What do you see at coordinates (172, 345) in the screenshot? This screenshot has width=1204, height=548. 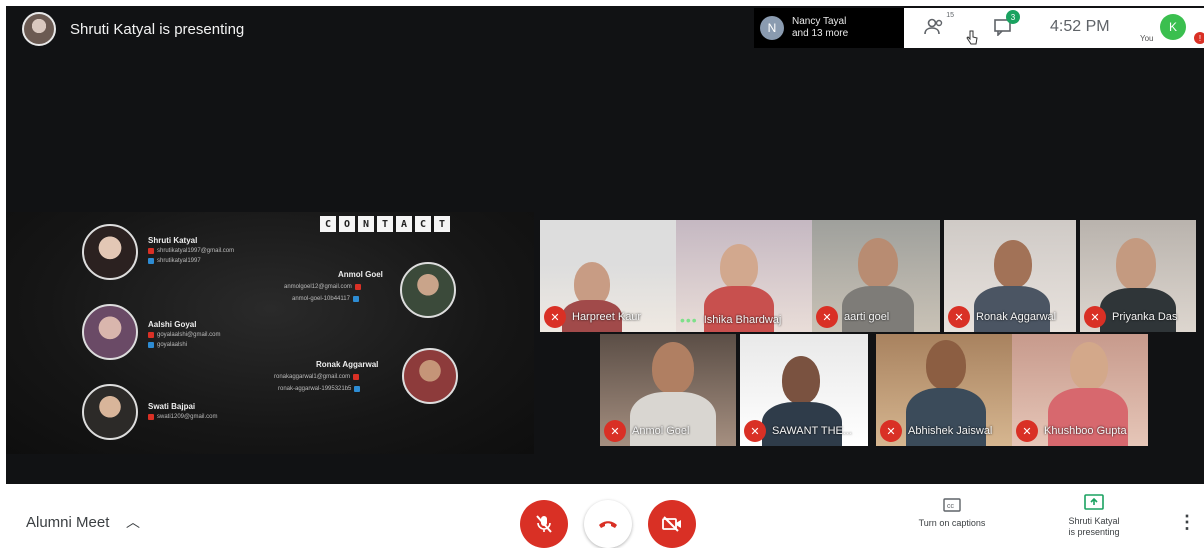 I see `handle-text: goyalaalshi` at bounding box center [172, 345].